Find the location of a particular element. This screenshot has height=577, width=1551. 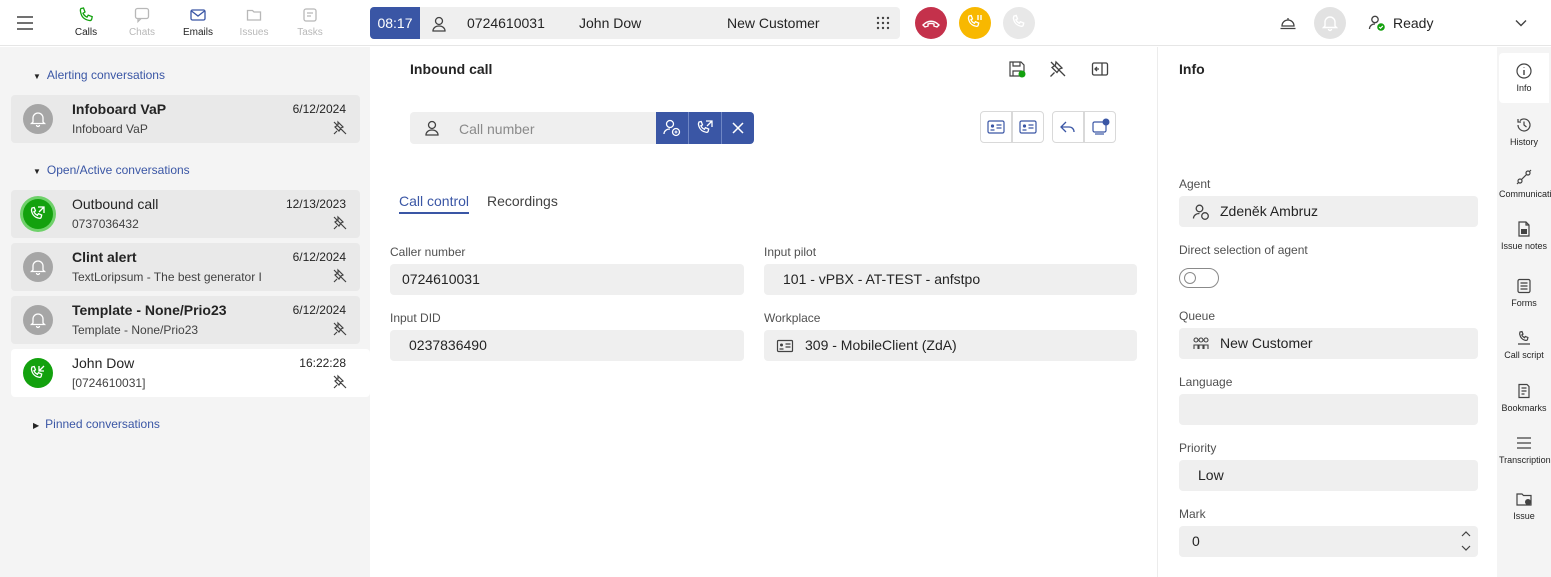

transcription-icon is located at coordinates (1524, 443).